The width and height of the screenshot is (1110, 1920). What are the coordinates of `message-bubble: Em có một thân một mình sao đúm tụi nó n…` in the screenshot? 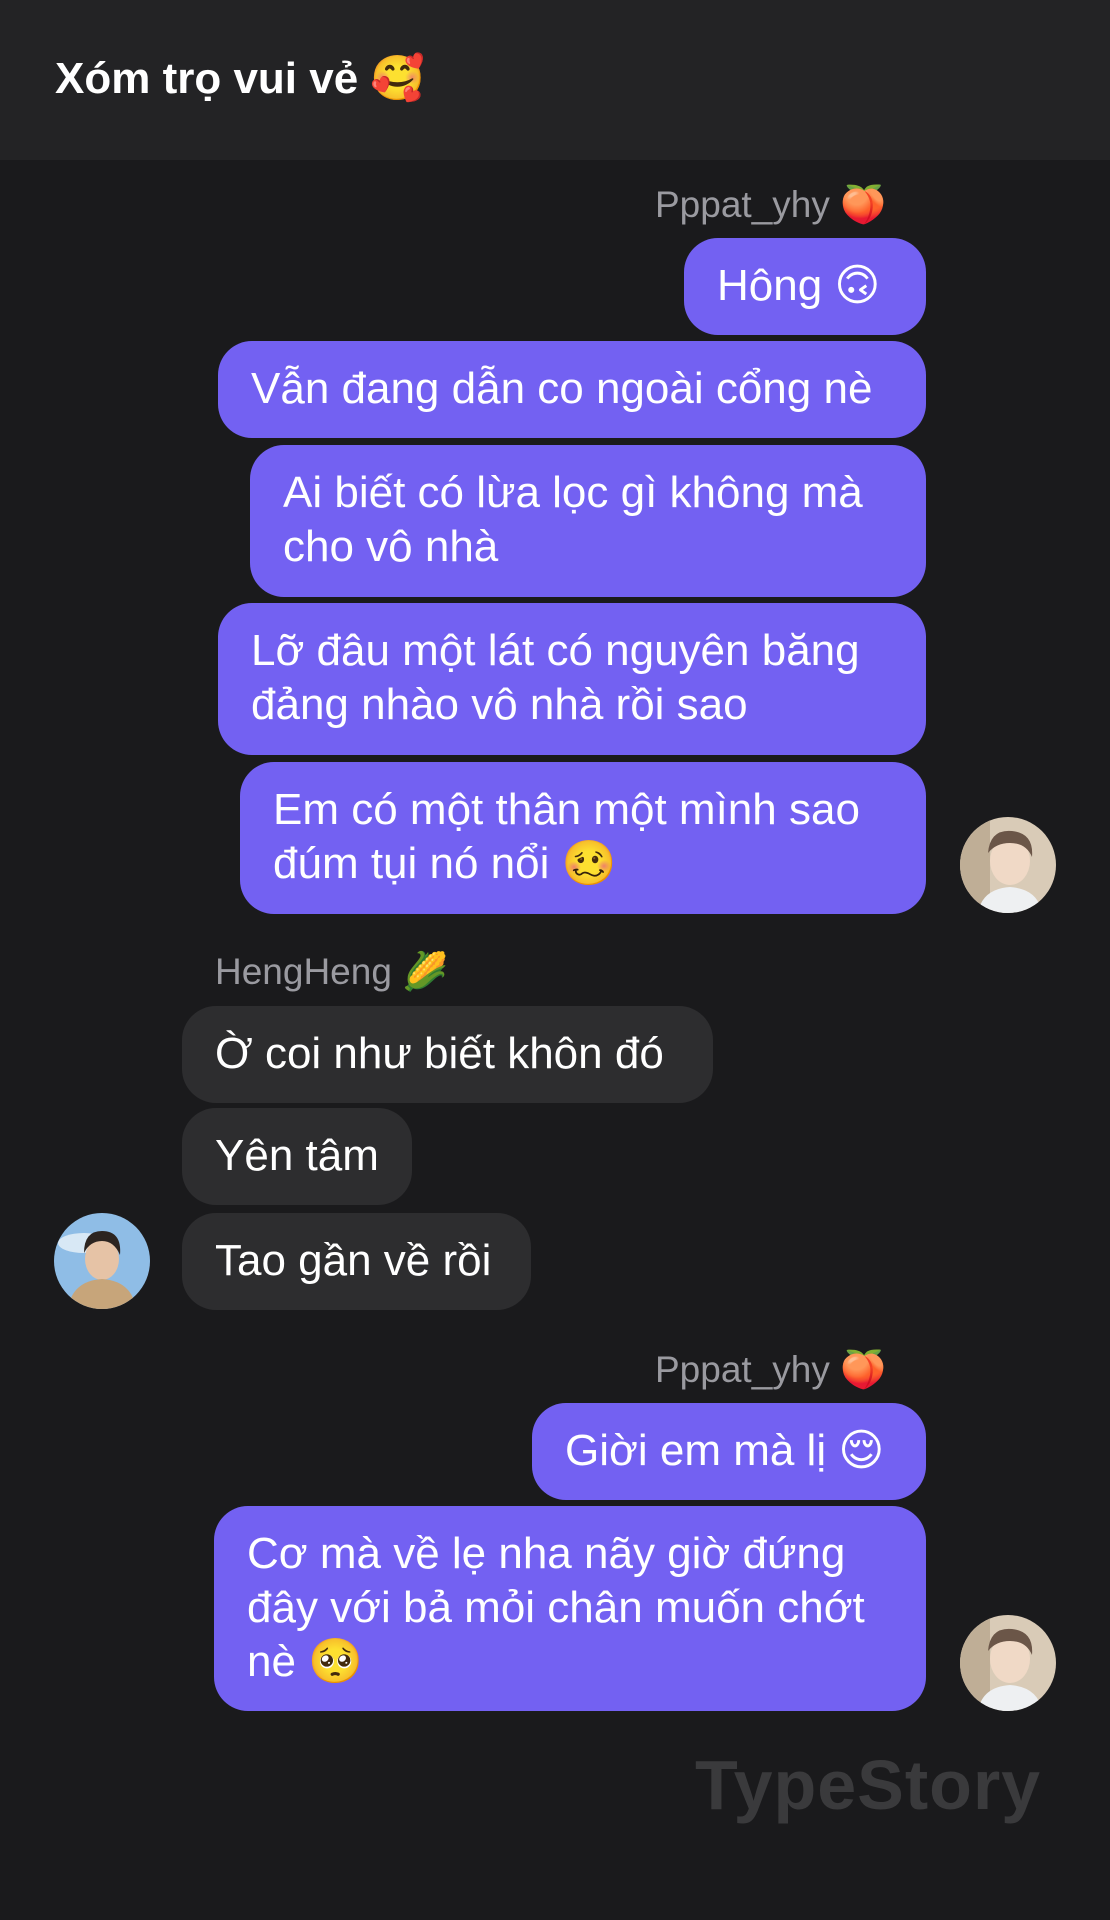 It's located at (583, 838).